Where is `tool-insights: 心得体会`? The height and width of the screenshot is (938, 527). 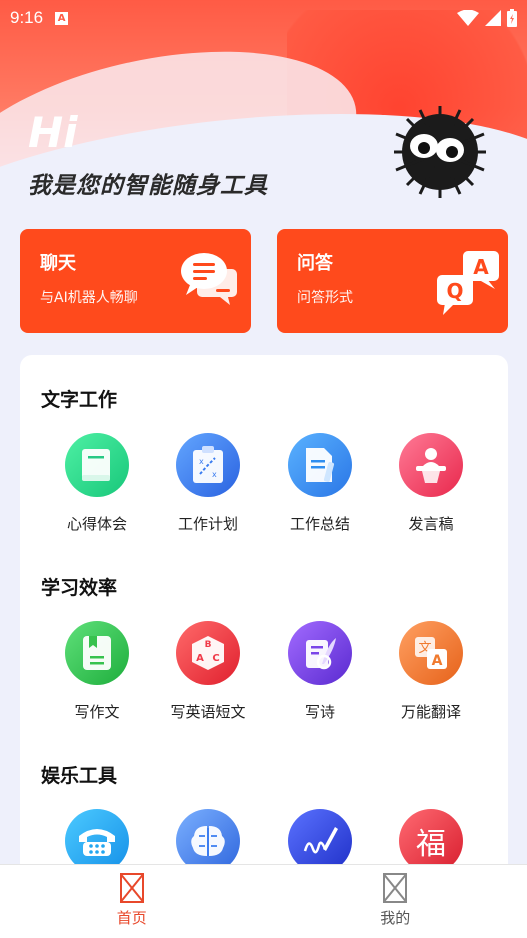
tool-insights: 心得体会 is located at coordinates (97, 483).